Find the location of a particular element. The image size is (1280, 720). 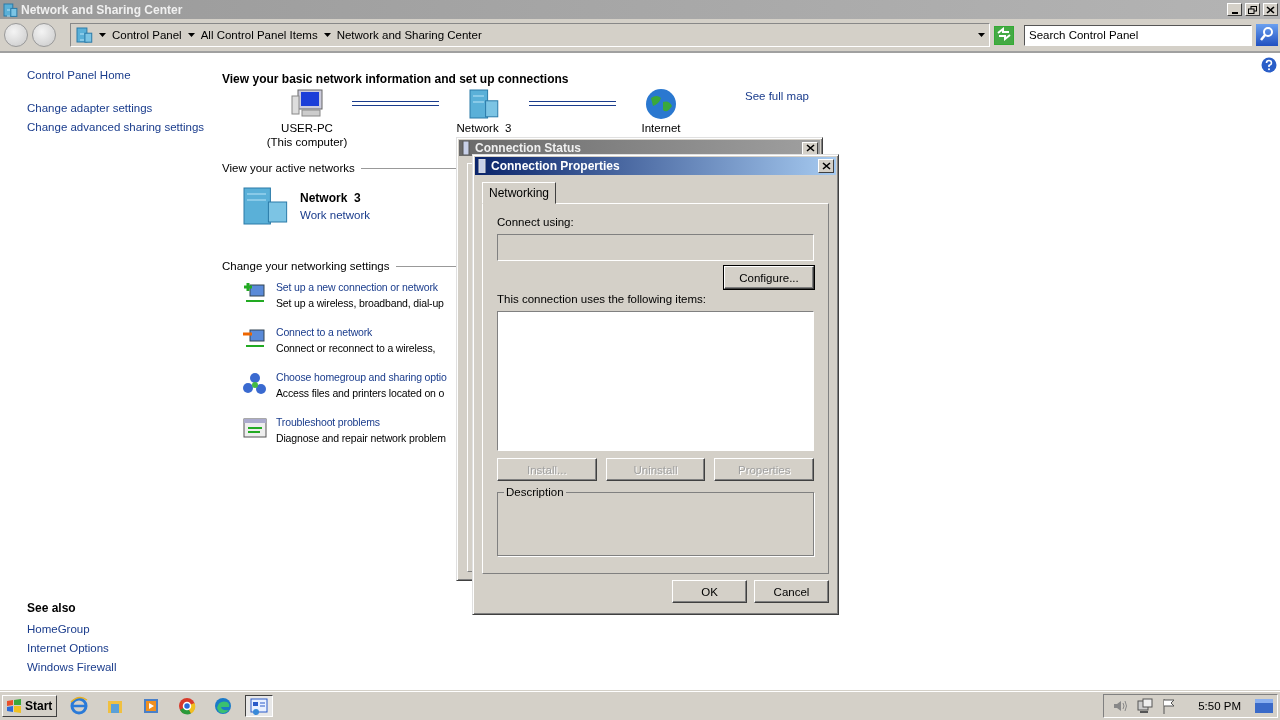

start-button: Start is located at coordinates (30, 706).